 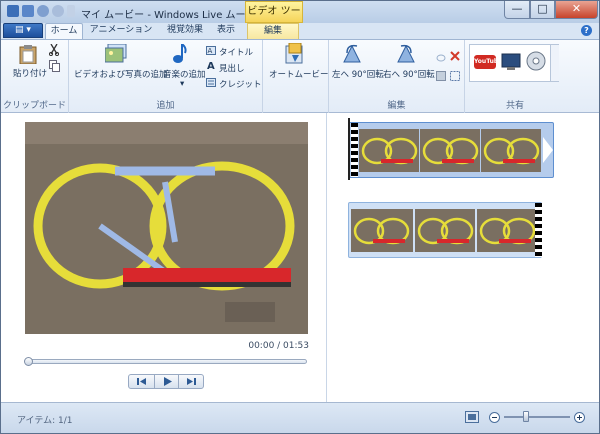 What do you see at coordinates (64, 31) in the screenshot?
I see `tab-home: ホーム` at bounding box center [64, 31].